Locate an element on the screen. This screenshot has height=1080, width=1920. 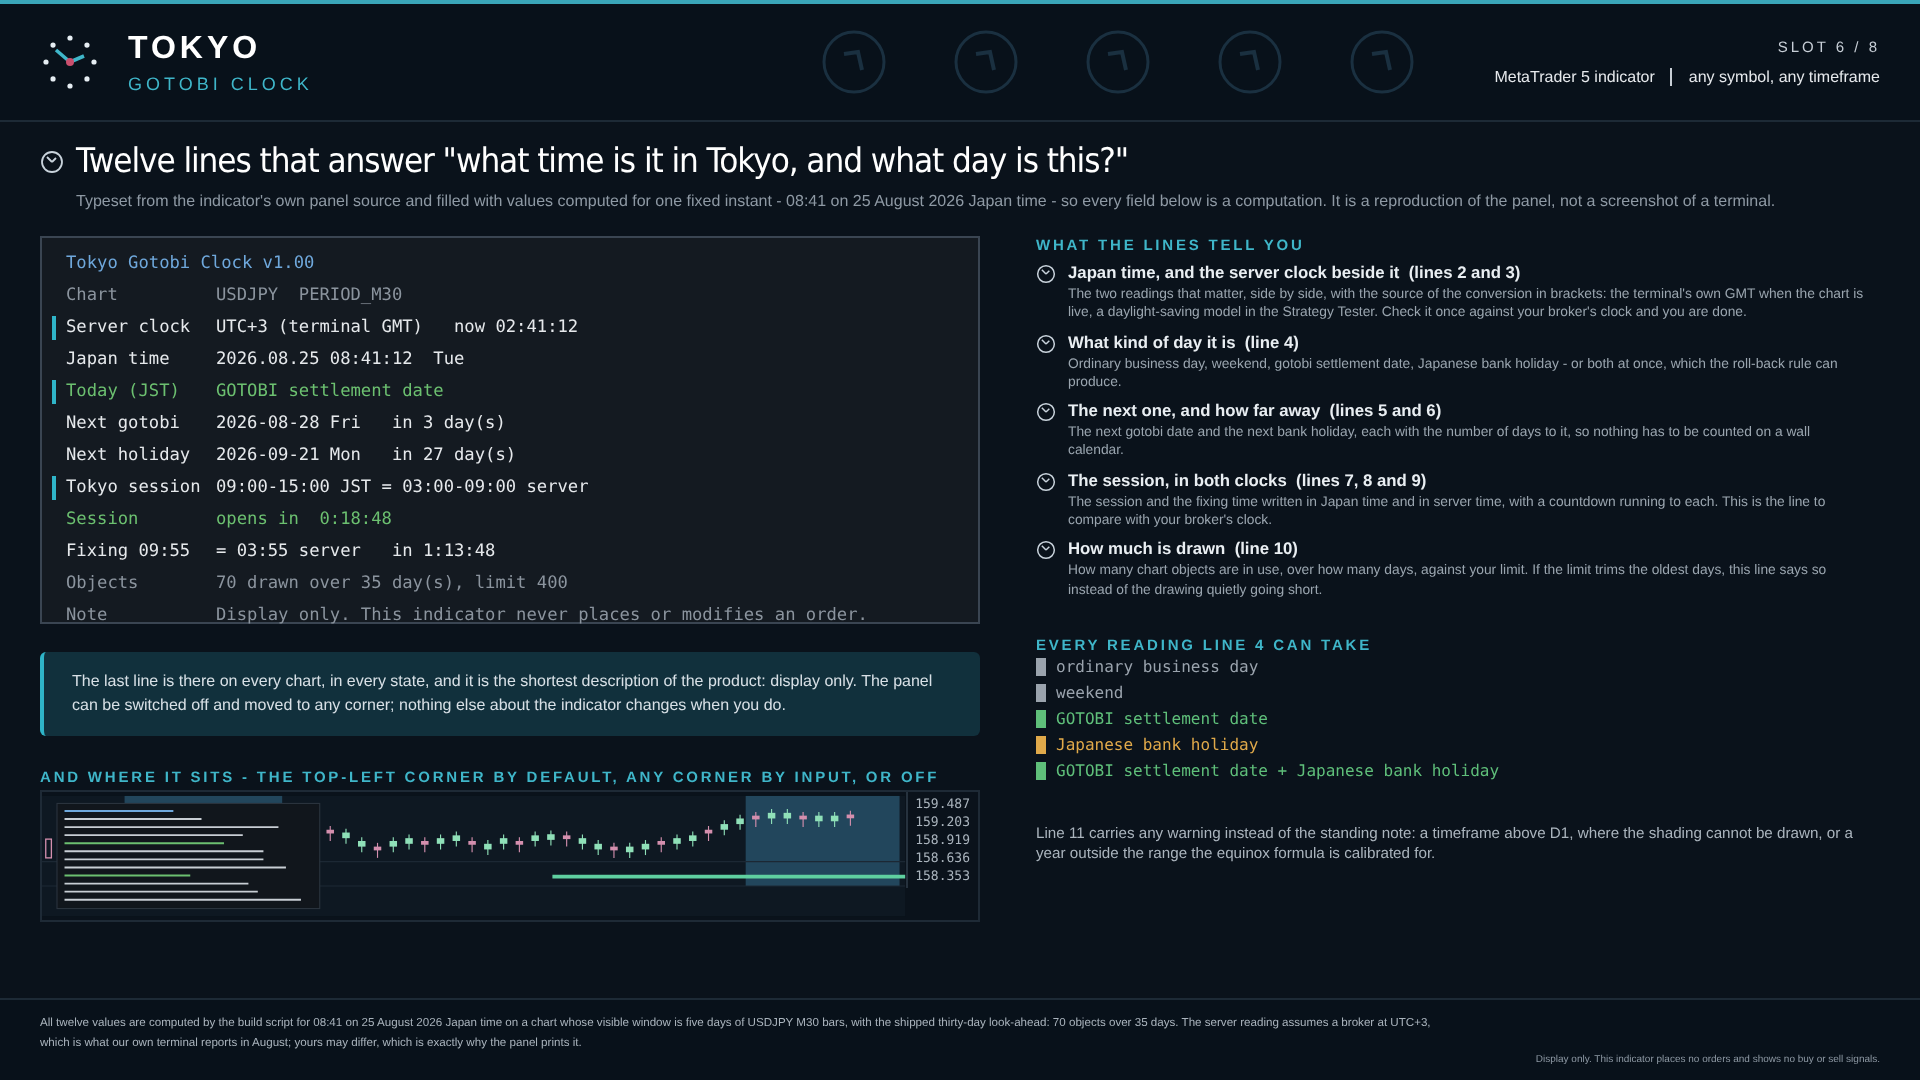
platform-label: MetaTrader 5 indicator is located at coordinates (1574, 77).